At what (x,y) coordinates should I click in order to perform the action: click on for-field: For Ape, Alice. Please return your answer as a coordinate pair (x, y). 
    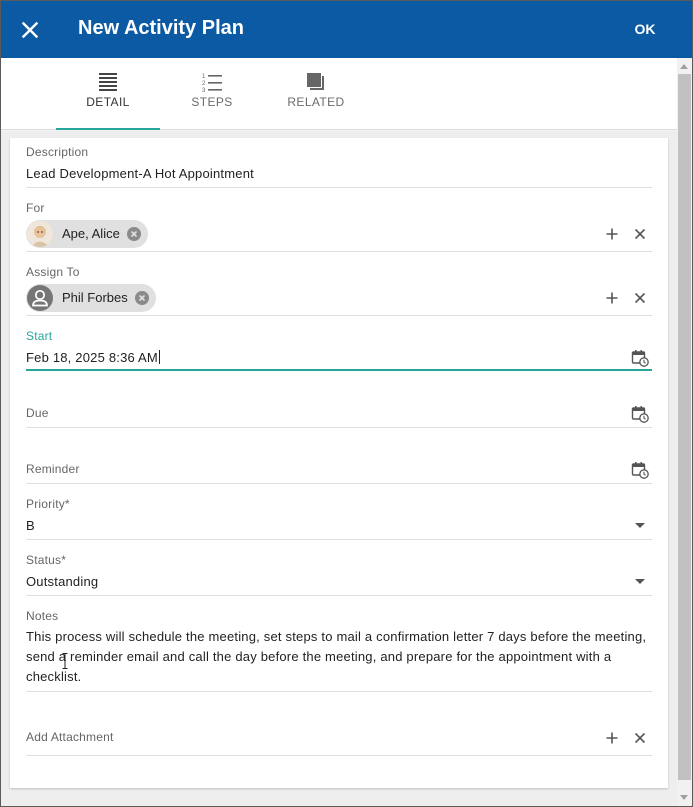
    Looking at the image, I should click on (339, 224).